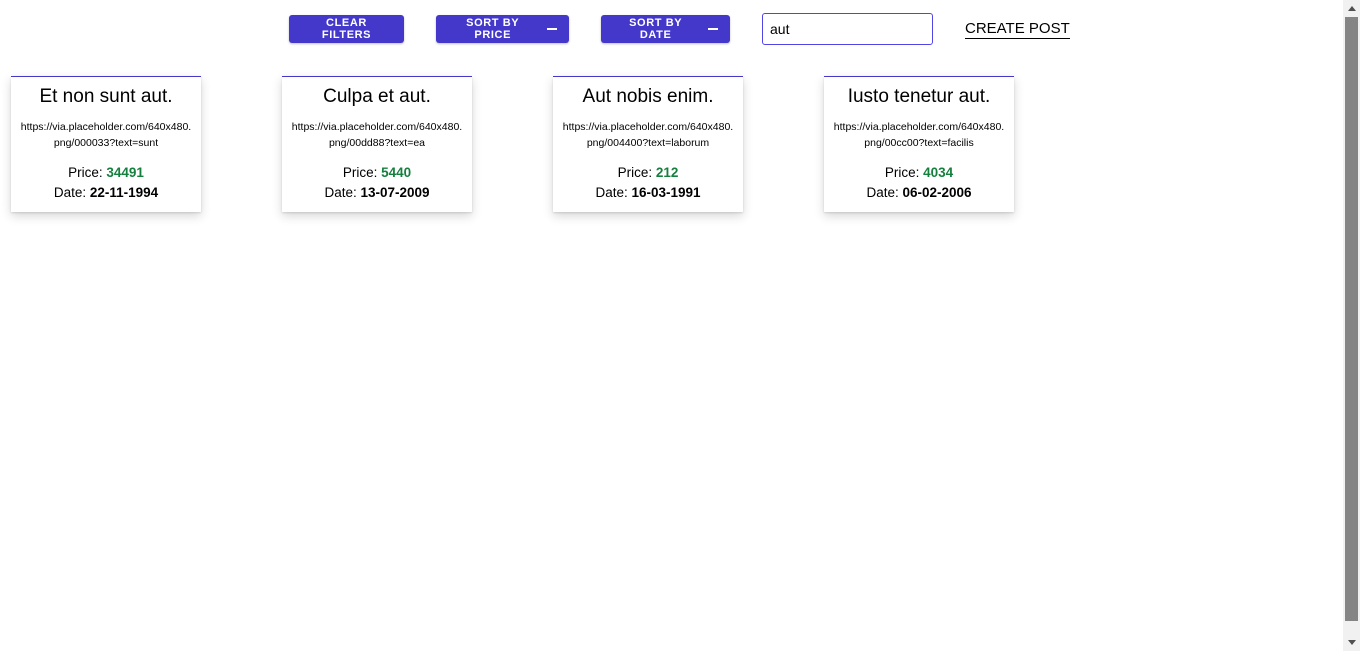  Describe the element at coordinates (656, 29) in the screenshot. I see `sort-by-date-label: SORT BY DATE` at that location.